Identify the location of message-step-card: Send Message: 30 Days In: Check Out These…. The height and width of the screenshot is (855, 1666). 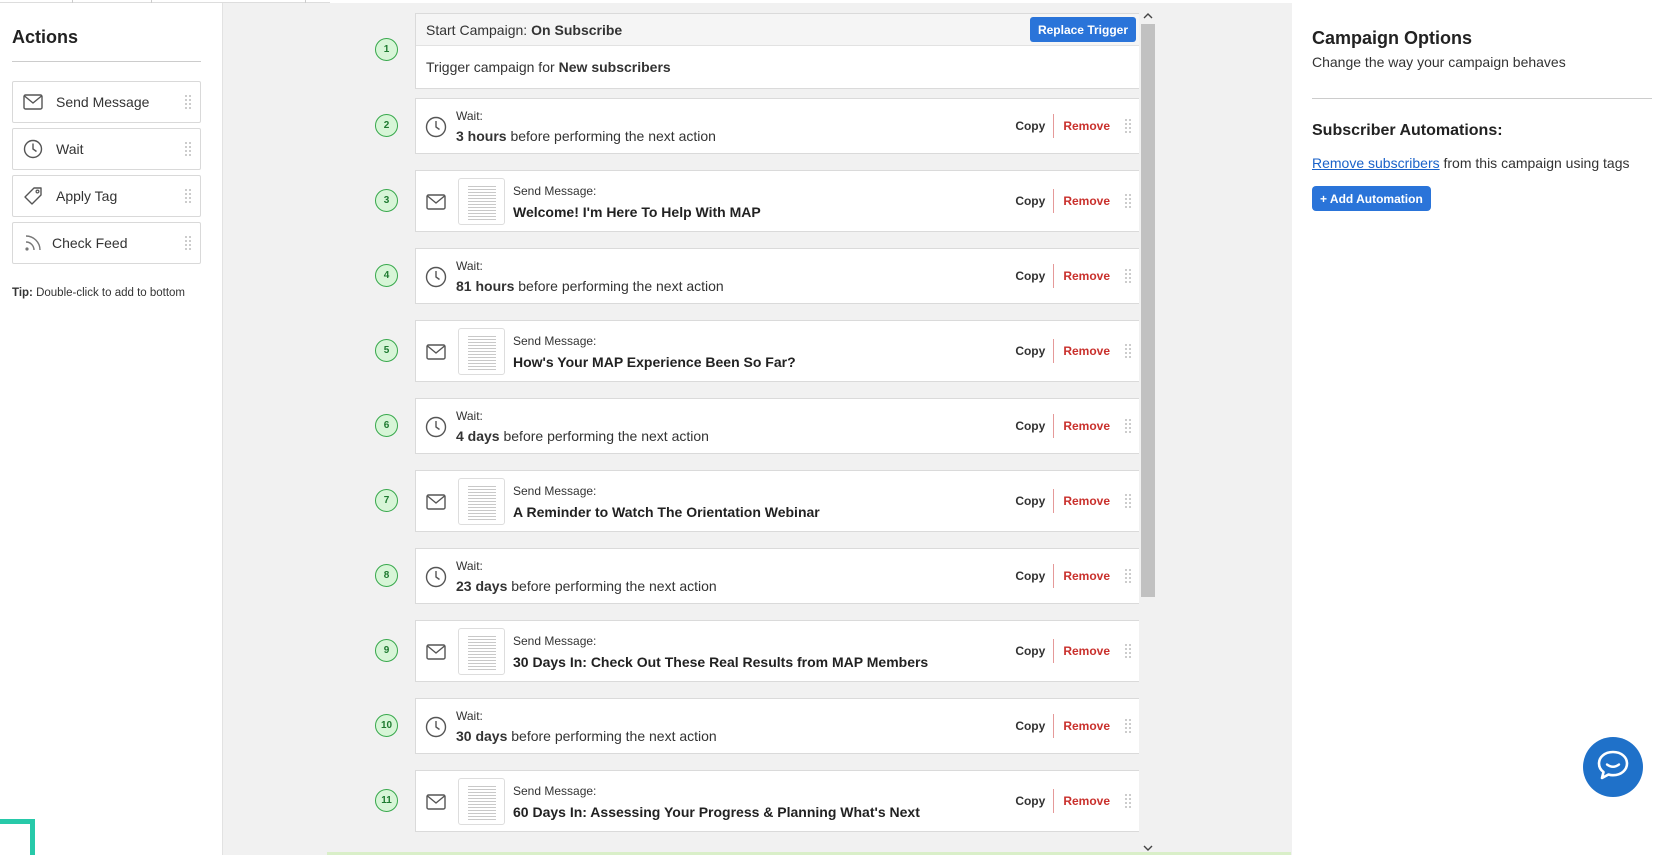
(778, 651).